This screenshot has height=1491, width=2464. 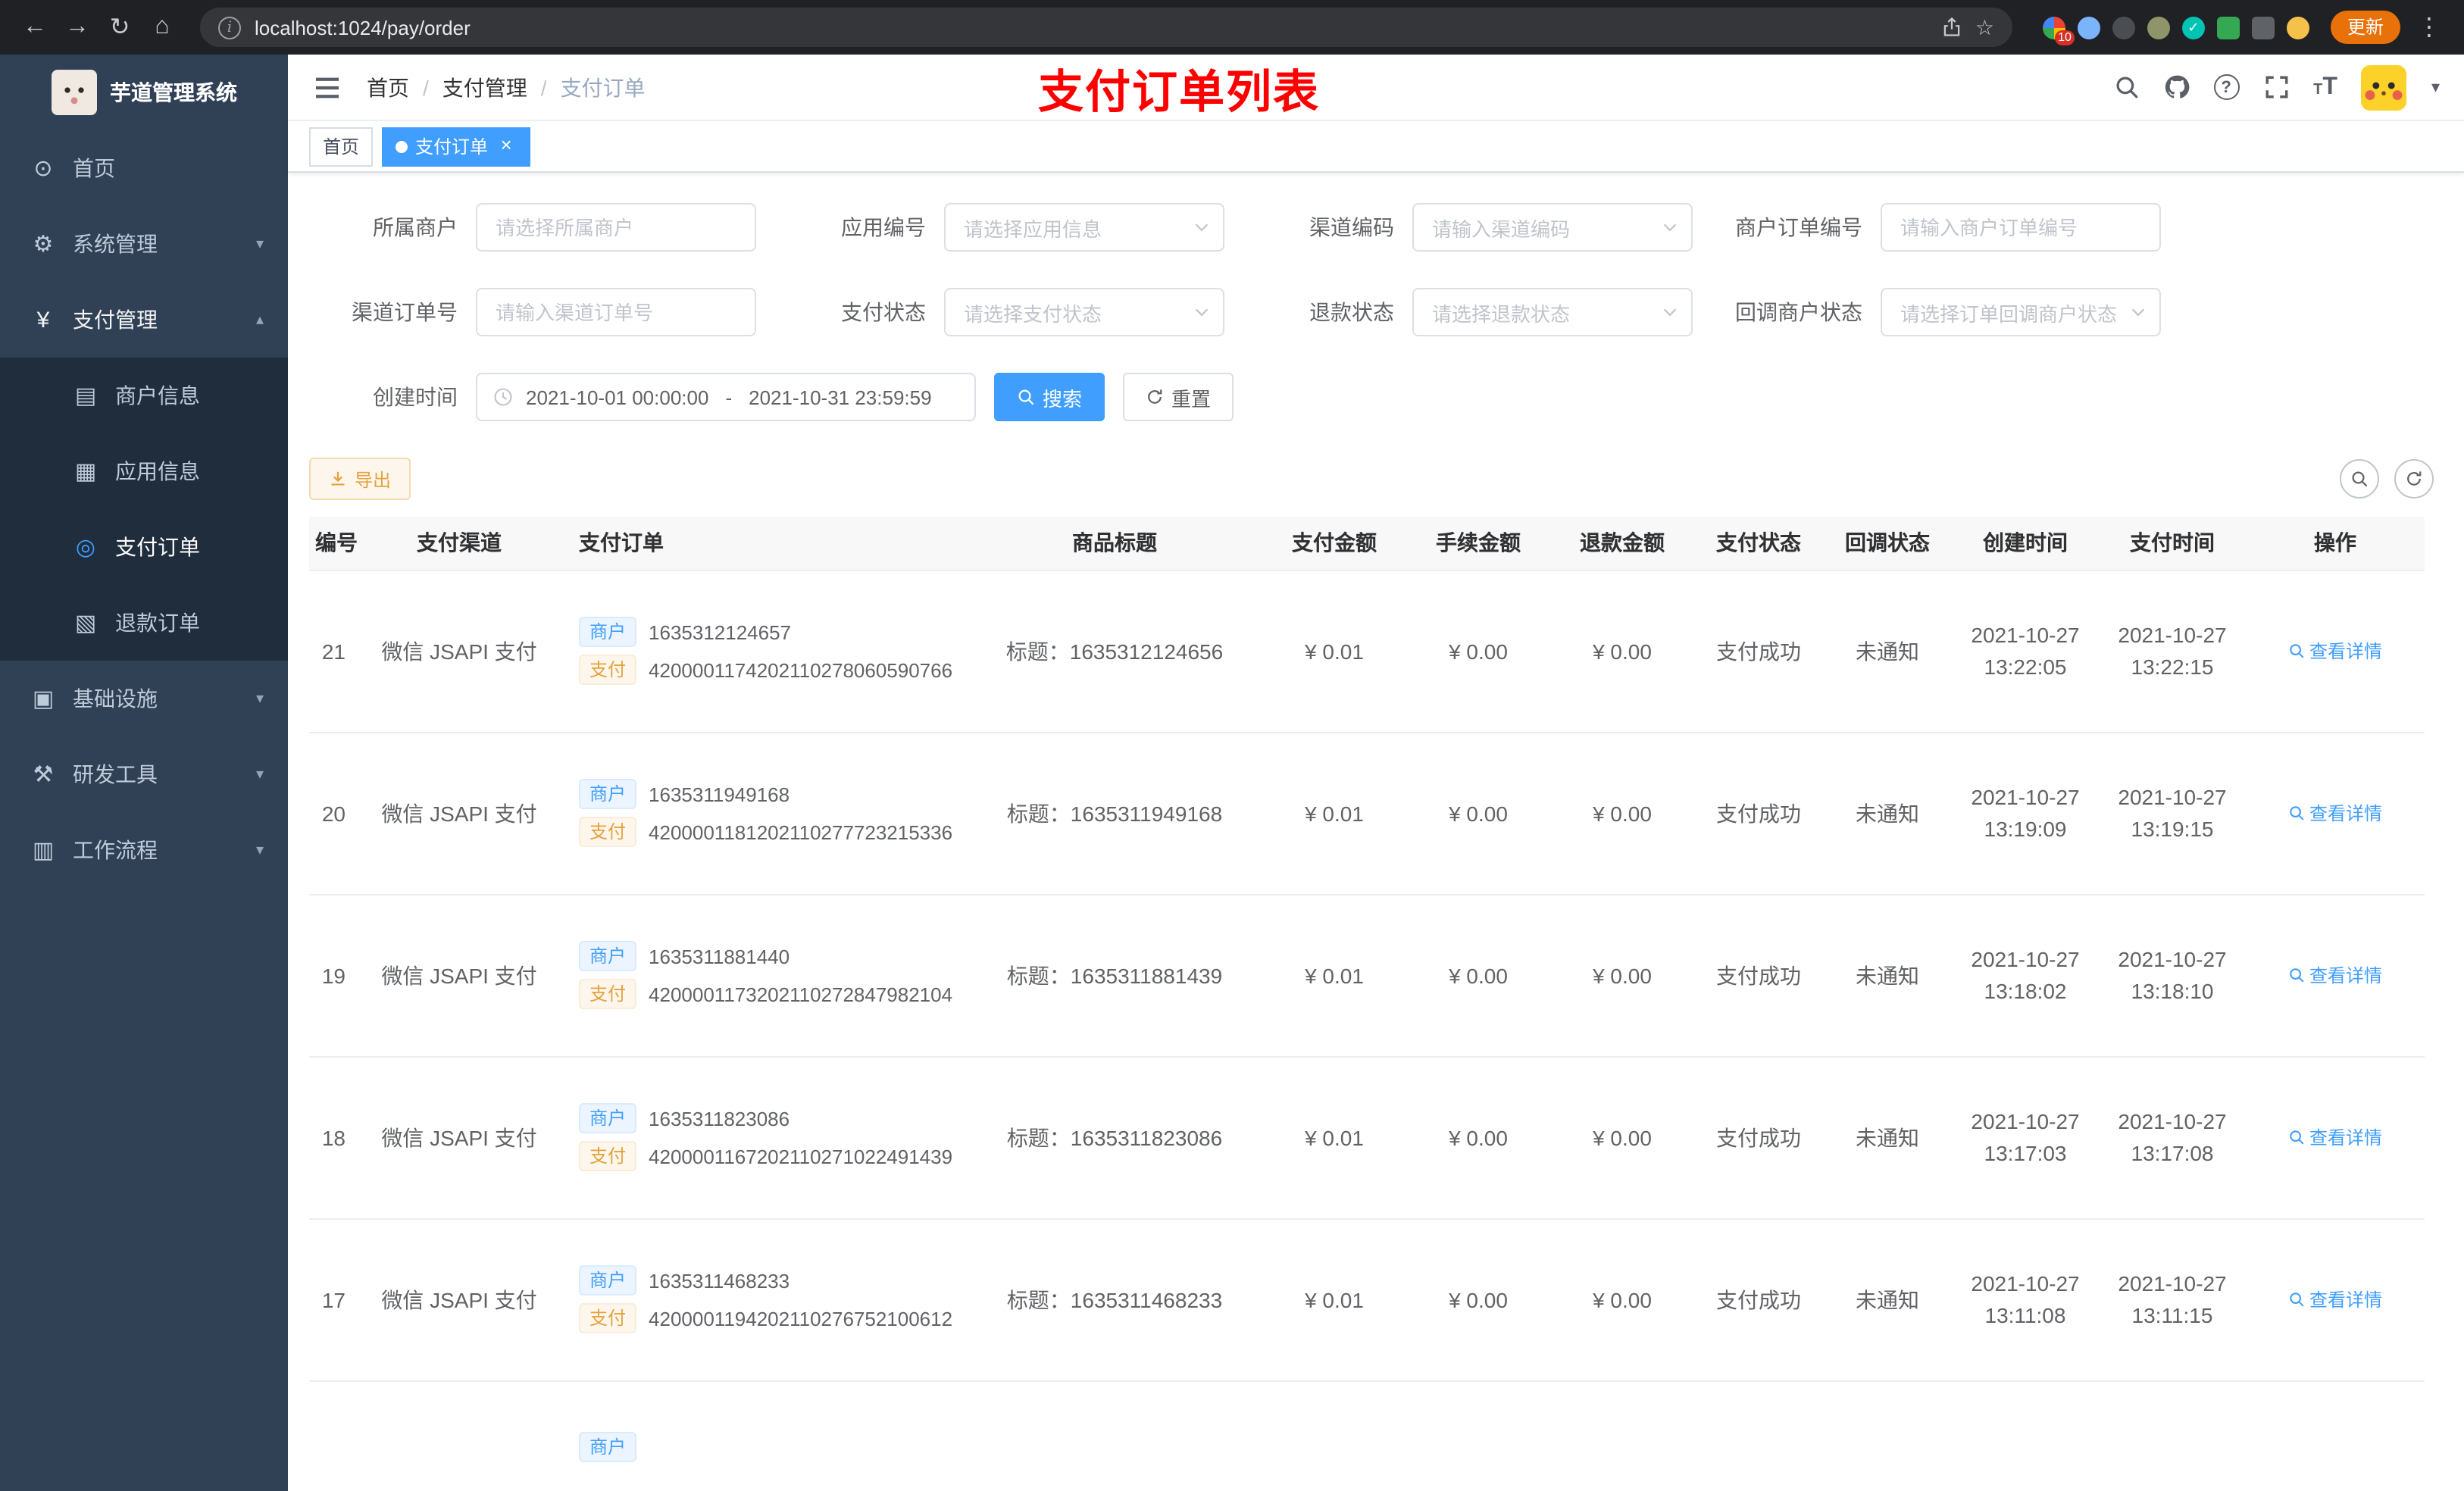 I want to click on logo-avatar, so click(x=73, y=92).